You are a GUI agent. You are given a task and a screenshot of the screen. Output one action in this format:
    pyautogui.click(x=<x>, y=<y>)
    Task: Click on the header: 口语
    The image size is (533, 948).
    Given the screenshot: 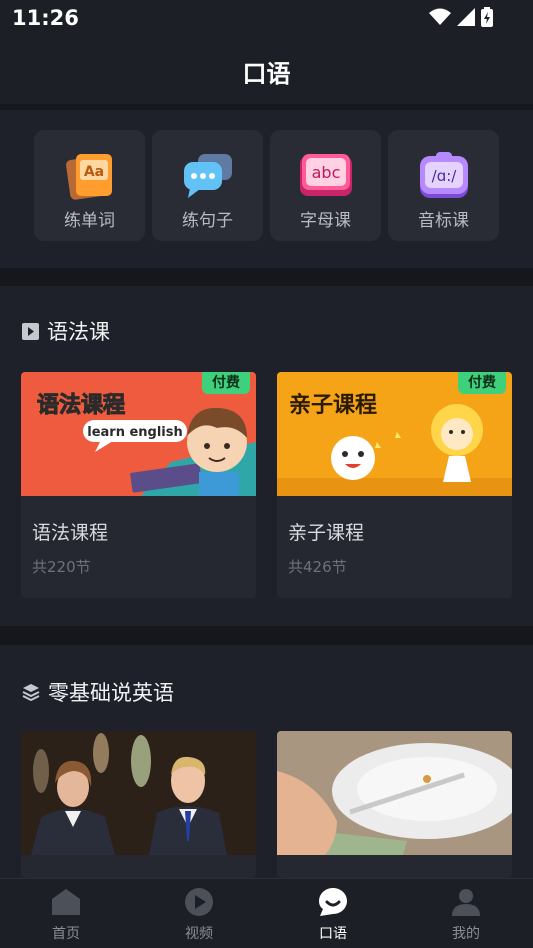 What is the action you would take?
    pyautogui.click(x=266, y=70)
    